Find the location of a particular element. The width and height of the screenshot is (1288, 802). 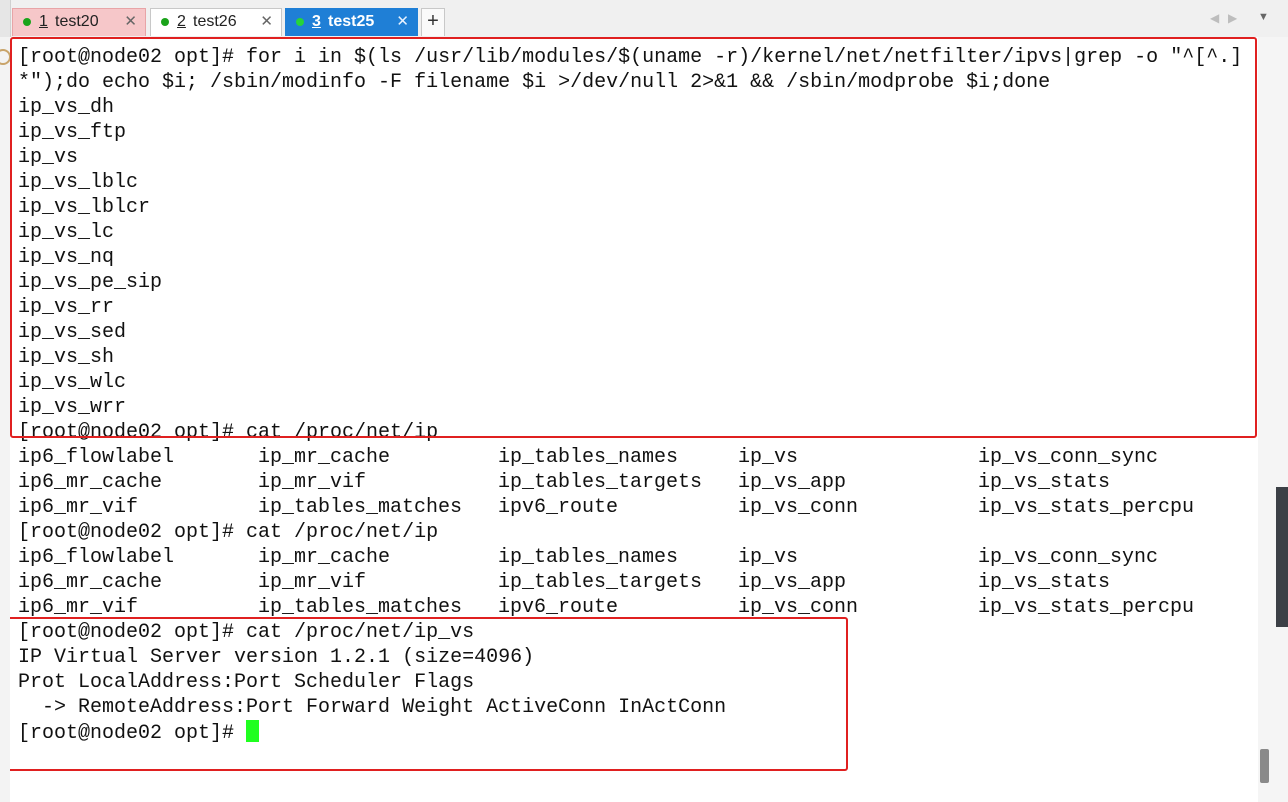

tab-test25-active: 3 test25 ✕ is located at coordinates (351, 22).